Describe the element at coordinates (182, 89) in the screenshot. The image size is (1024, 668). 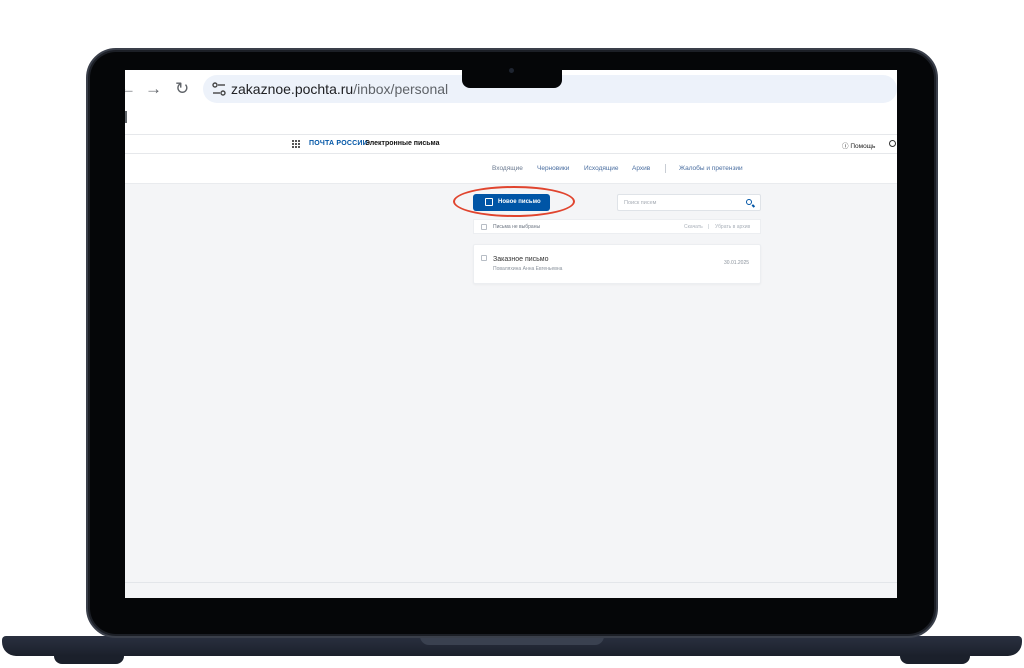
I see `reload-icon: ↻` at that location.